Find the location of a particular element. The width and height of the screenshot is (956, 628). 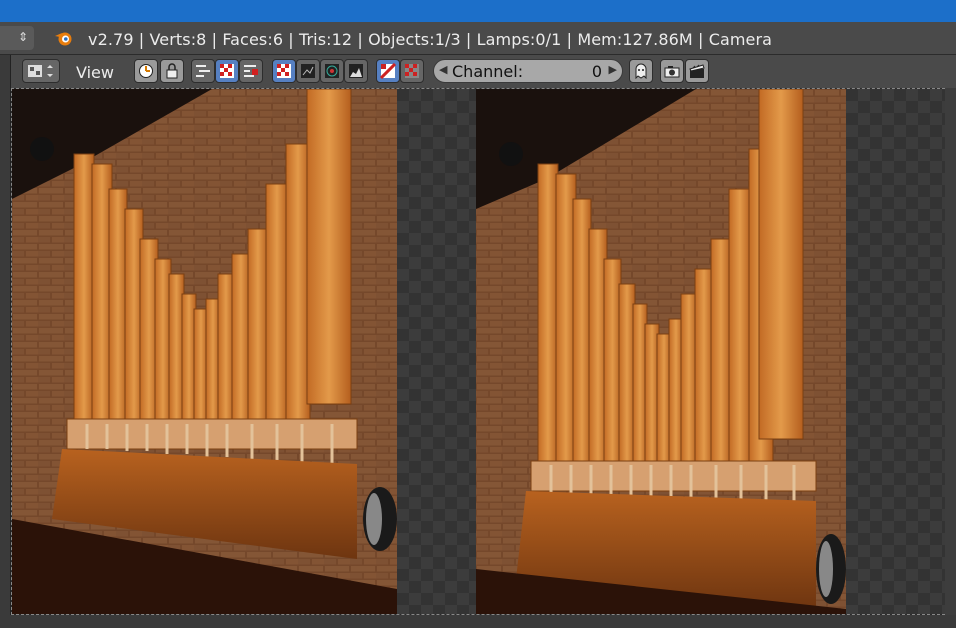

overlay-toggle is located at coordinates (388, 71).